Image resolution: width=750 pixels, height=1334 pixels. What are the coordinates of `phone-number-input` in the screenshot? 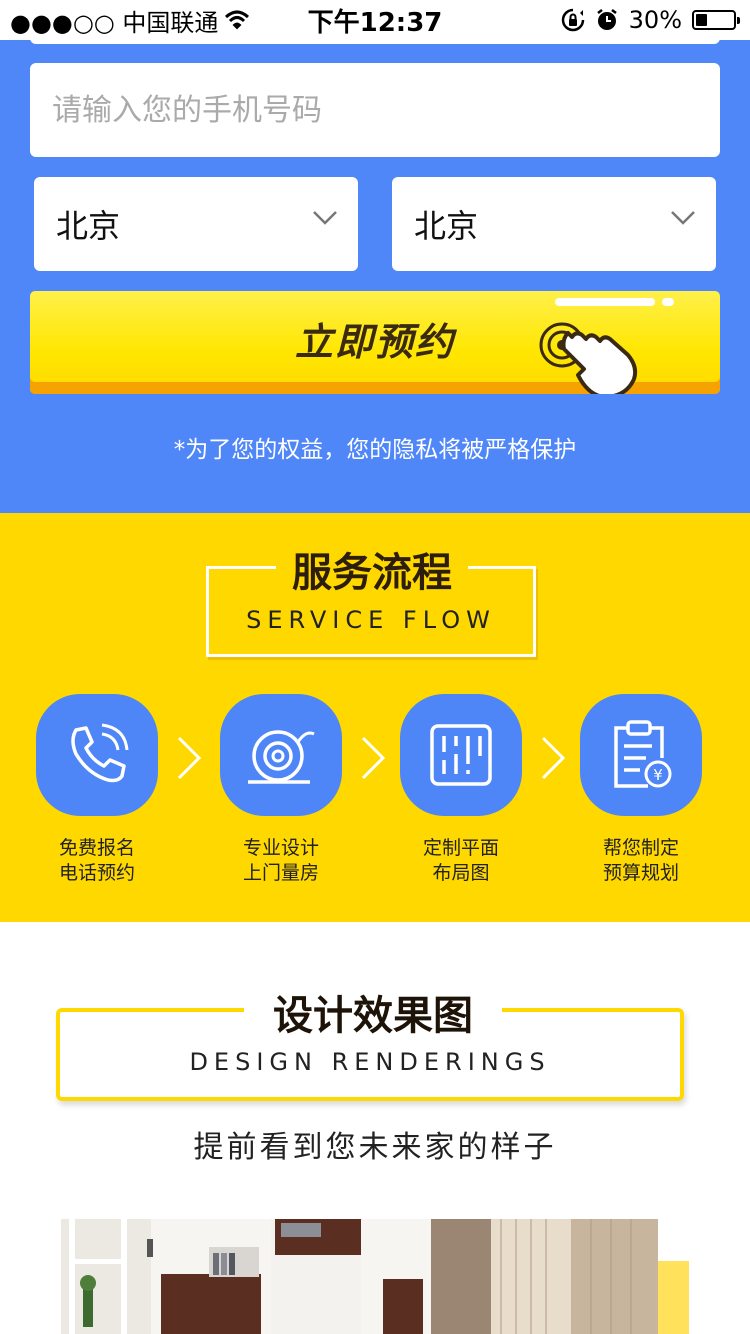 It's located at (375, 110).